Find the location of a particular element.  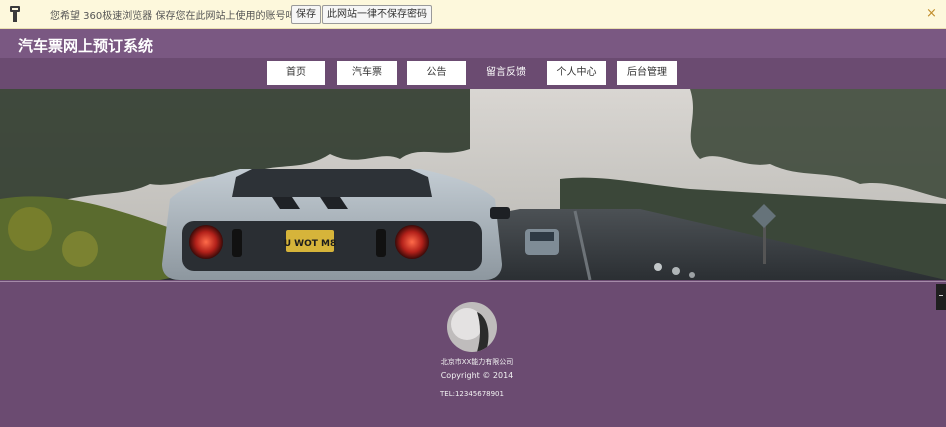

nav-item-feedback: 留言反馈 is located at coordinates (506, 73).